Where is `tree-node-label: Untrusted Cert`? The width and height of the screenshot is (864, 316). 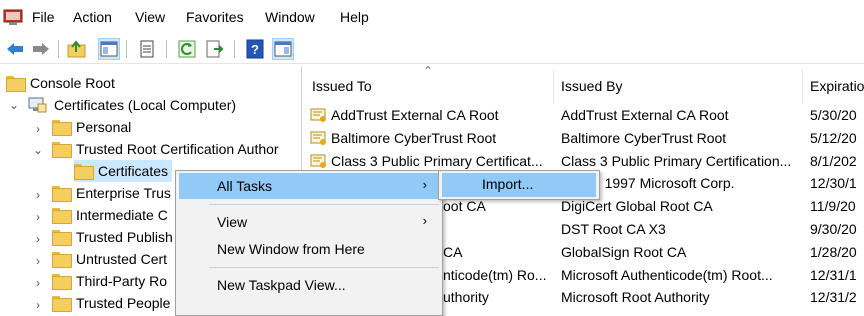
tree-node-label: Untrusted Cert is located at coordinates (122, 259).